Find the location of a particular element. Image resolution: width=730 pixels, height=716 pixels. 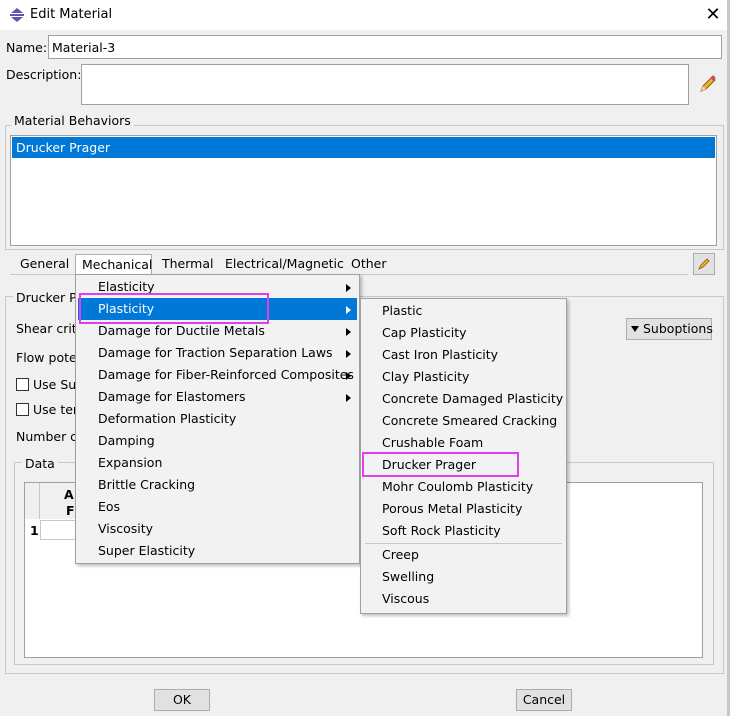

submenu-item-plastic: Plastic is located at coordinates (402, 311).